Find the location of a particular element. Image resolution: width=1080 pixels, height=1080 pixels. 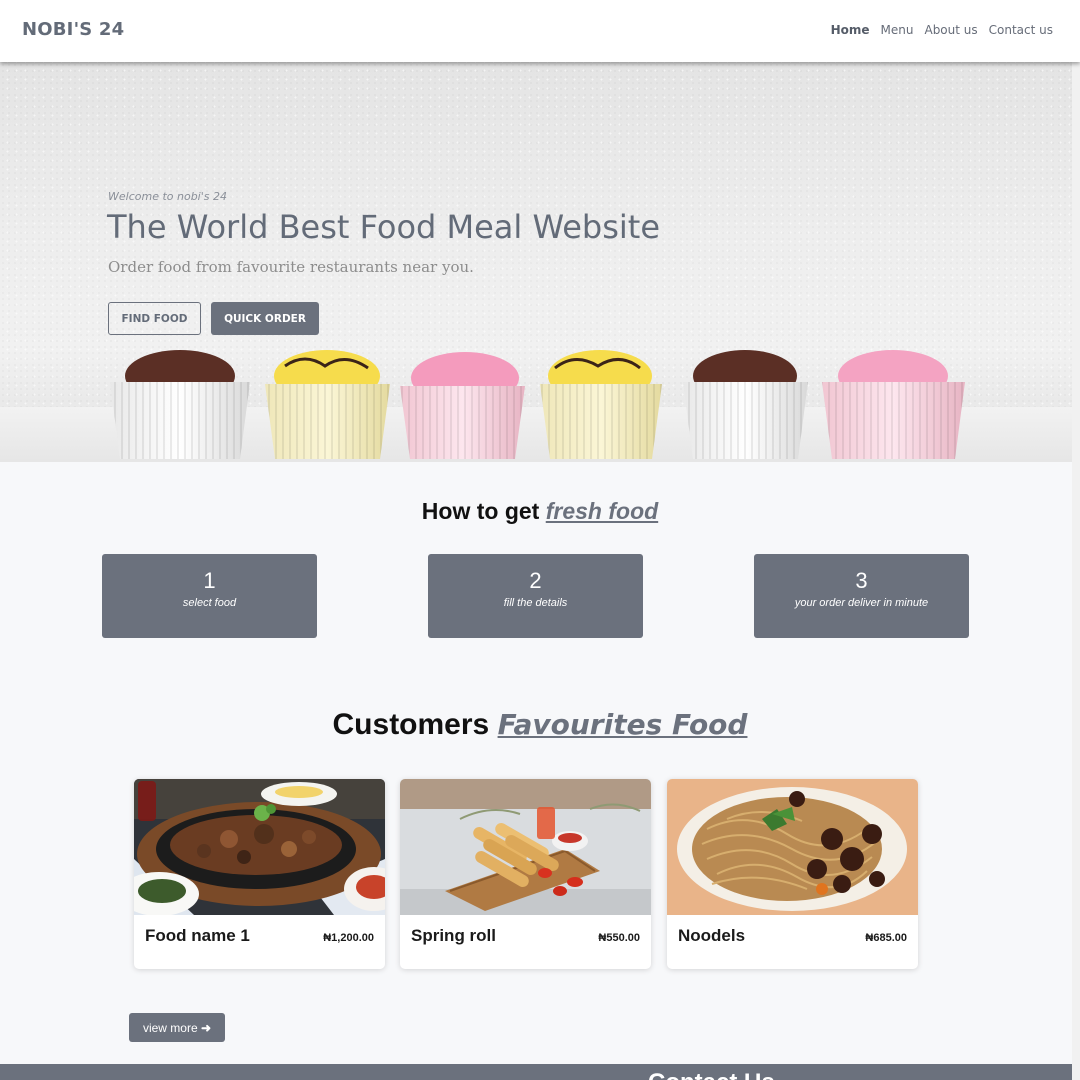

quick-order-button: QUICK ORDER is located at coordinates (265, 318).